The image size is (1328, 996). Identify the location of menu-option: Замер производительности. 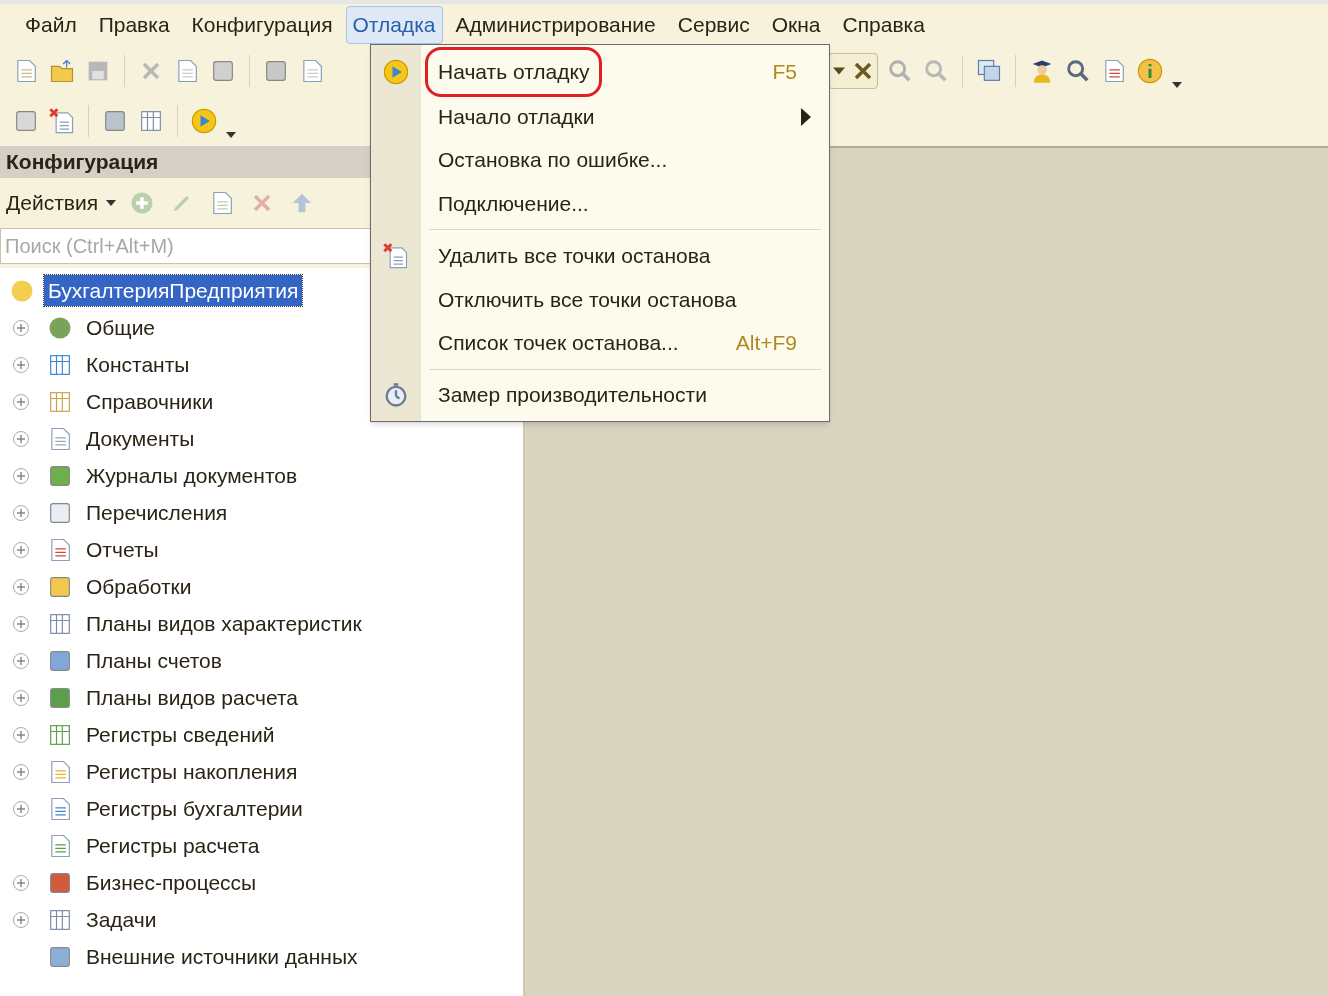
(600, 395).